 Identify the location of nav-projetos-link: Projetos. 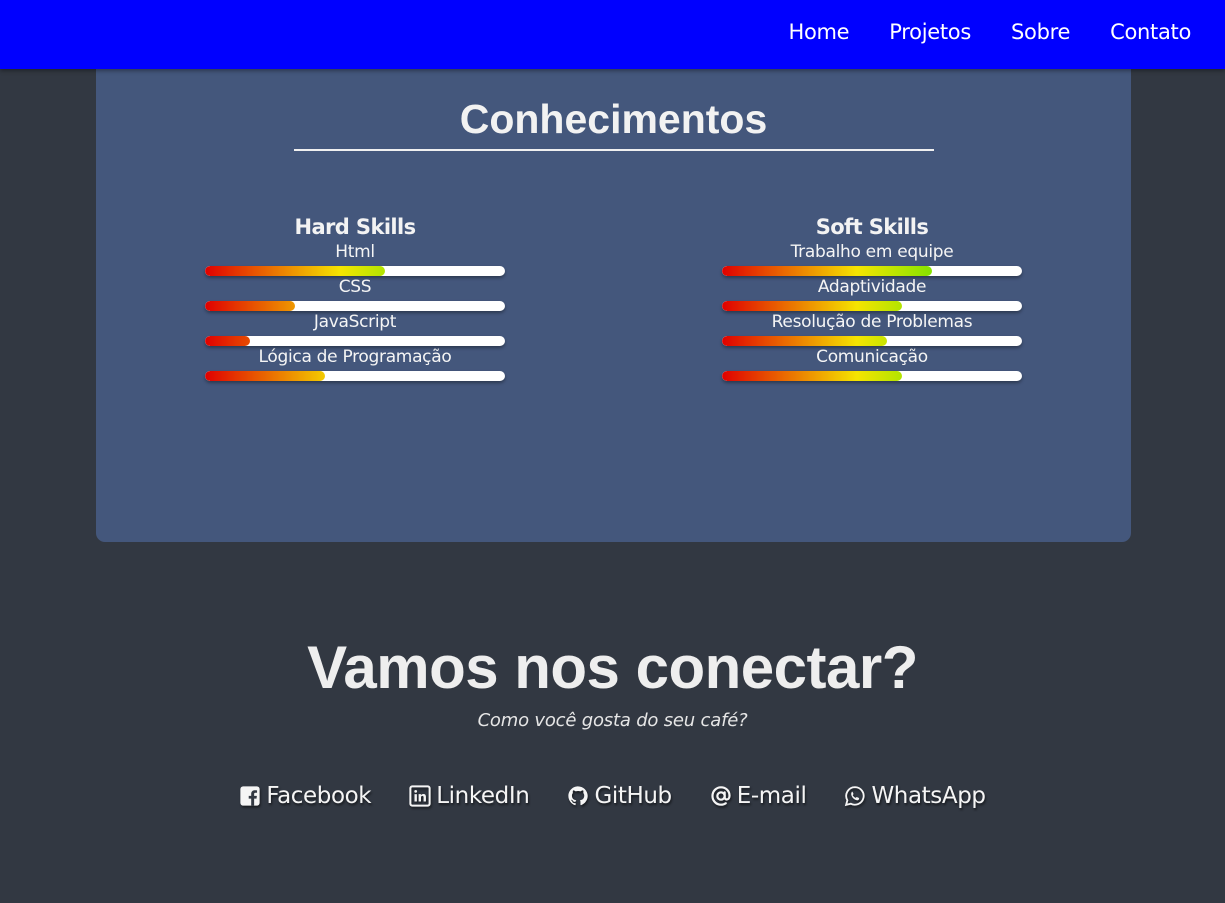
(930, 32).